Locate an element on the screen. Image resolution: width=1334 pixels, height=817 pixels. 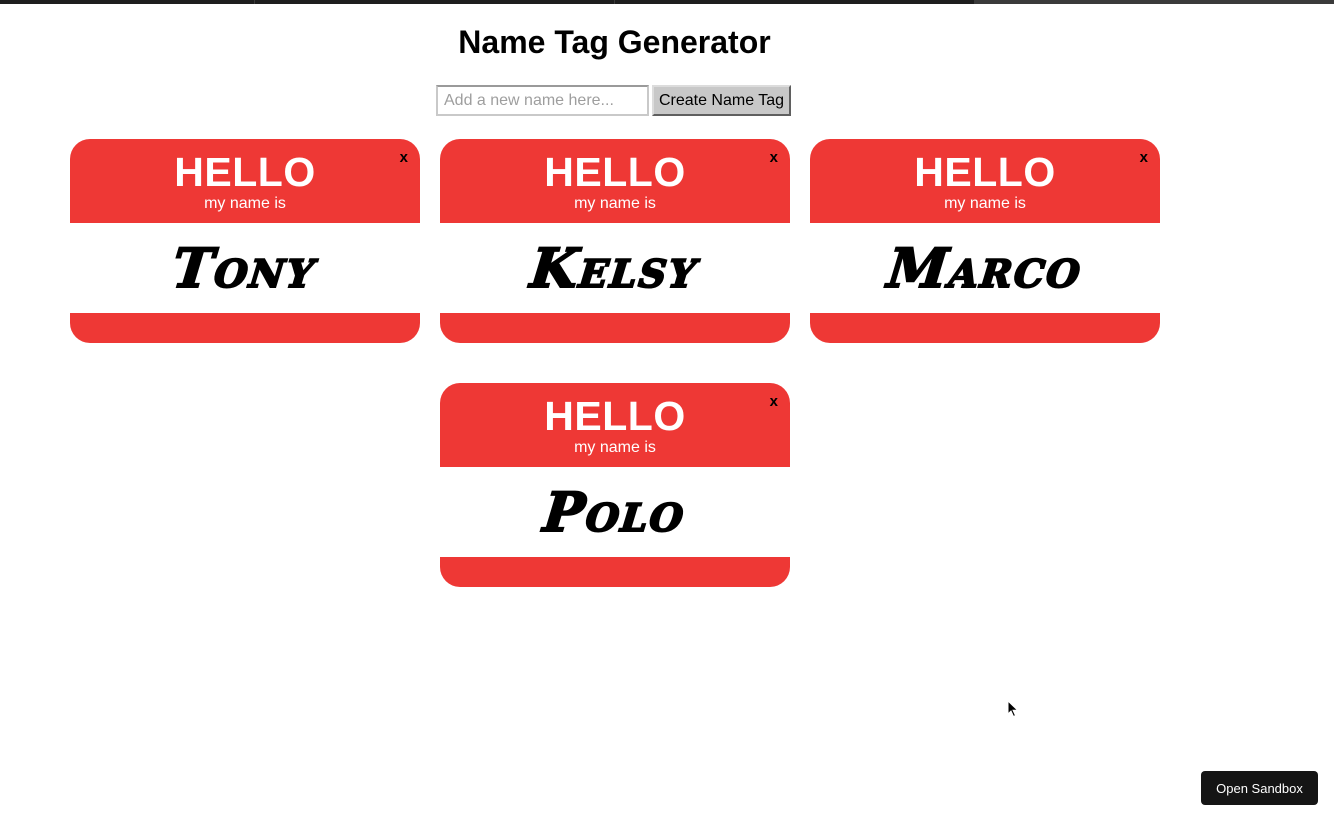
browser-top-strip is located at coordinates (667, 2).